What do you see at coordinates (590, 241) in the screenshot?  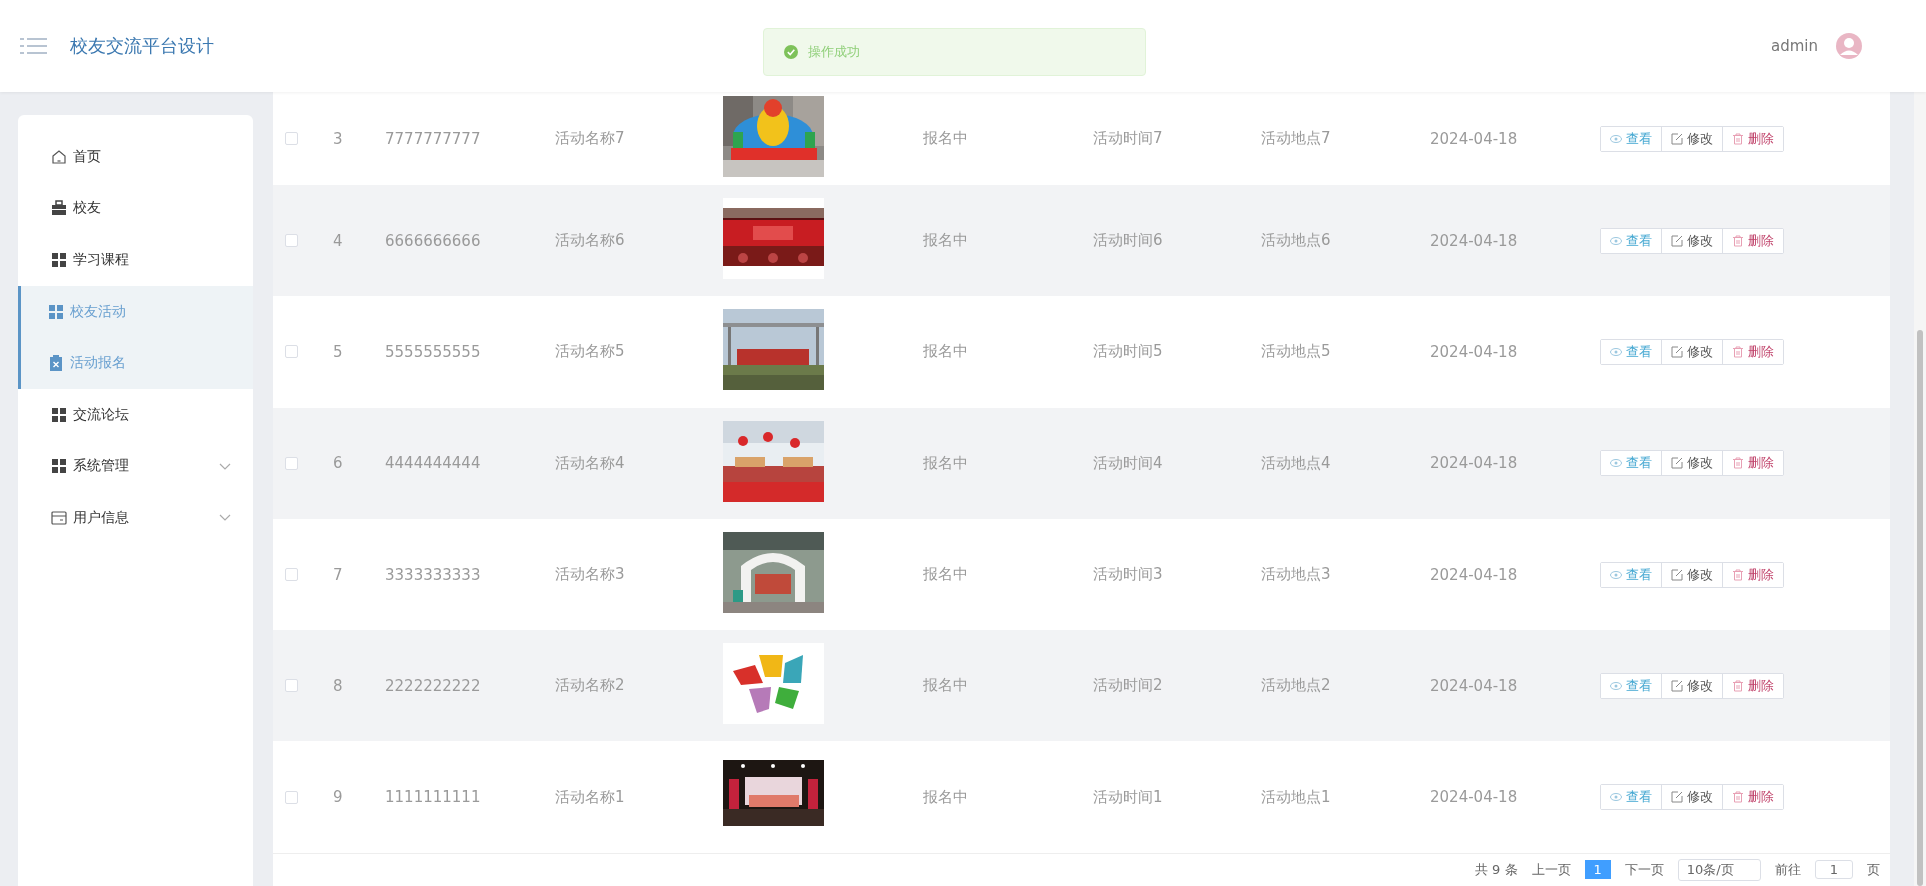 I see `activity-name: 活动名称6` at bounding box center [590, 241].